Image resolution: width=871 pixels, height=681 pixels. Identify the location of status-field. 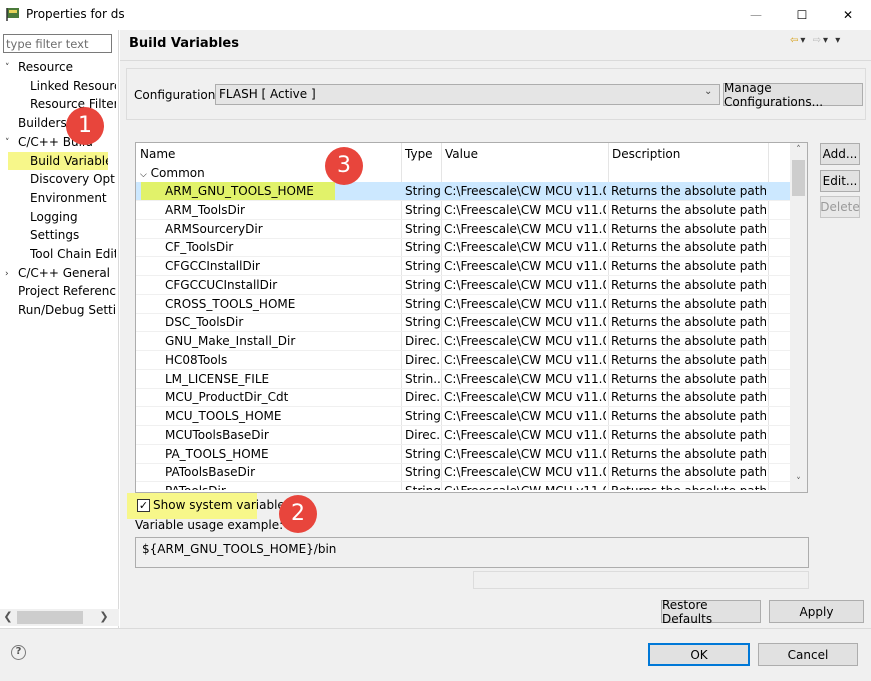
(641, 580).